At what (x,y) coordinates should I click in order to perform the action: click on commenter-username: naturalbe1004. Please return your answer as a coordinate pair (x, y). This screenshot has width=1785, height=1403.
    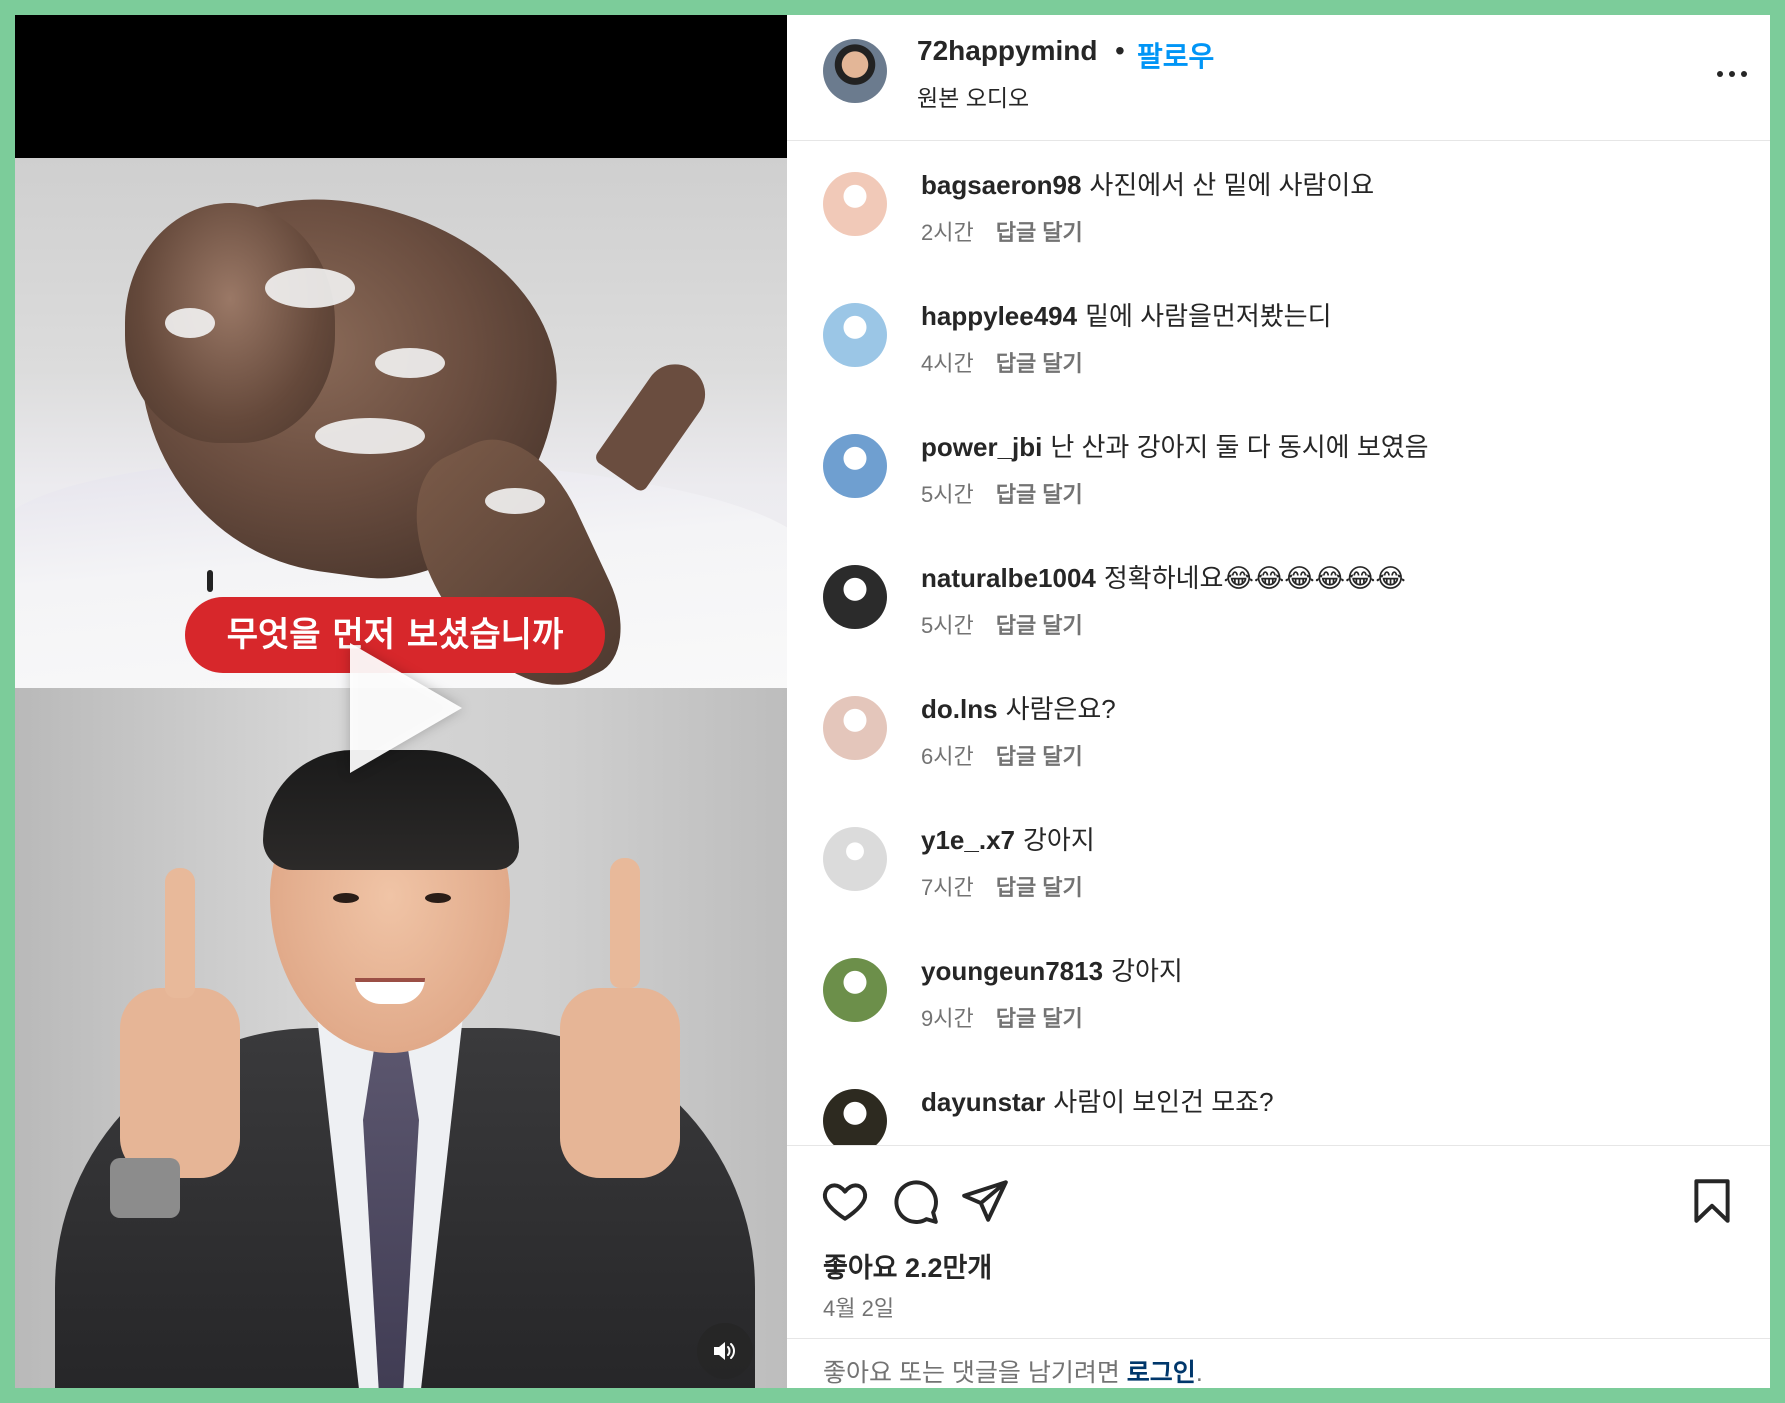
    Looking at the image, I should click on (1008, 578).